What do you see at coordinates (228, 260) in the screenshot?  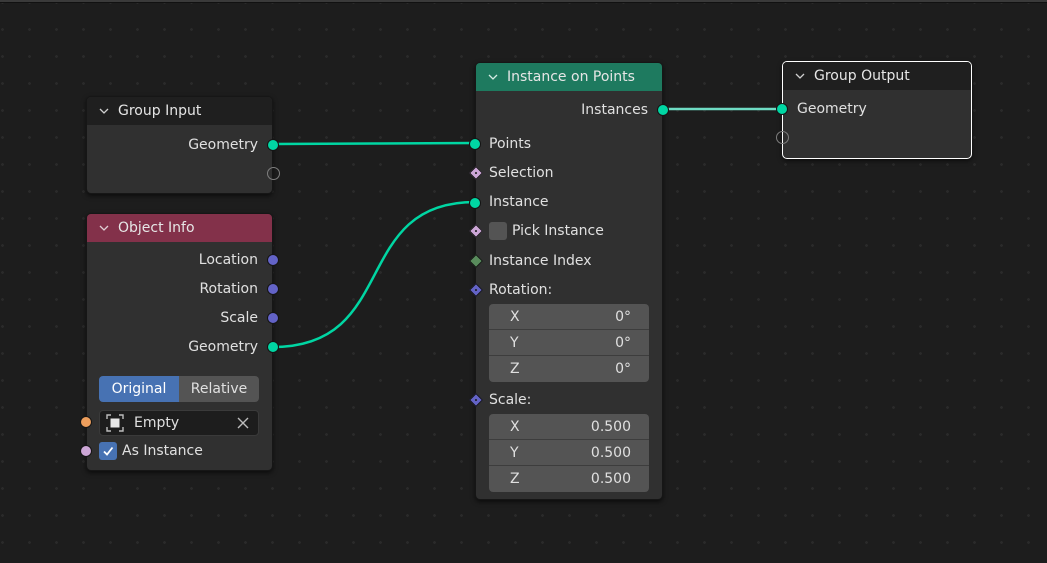 I see `output-location-label: Location` at bounding box center [228, 260].